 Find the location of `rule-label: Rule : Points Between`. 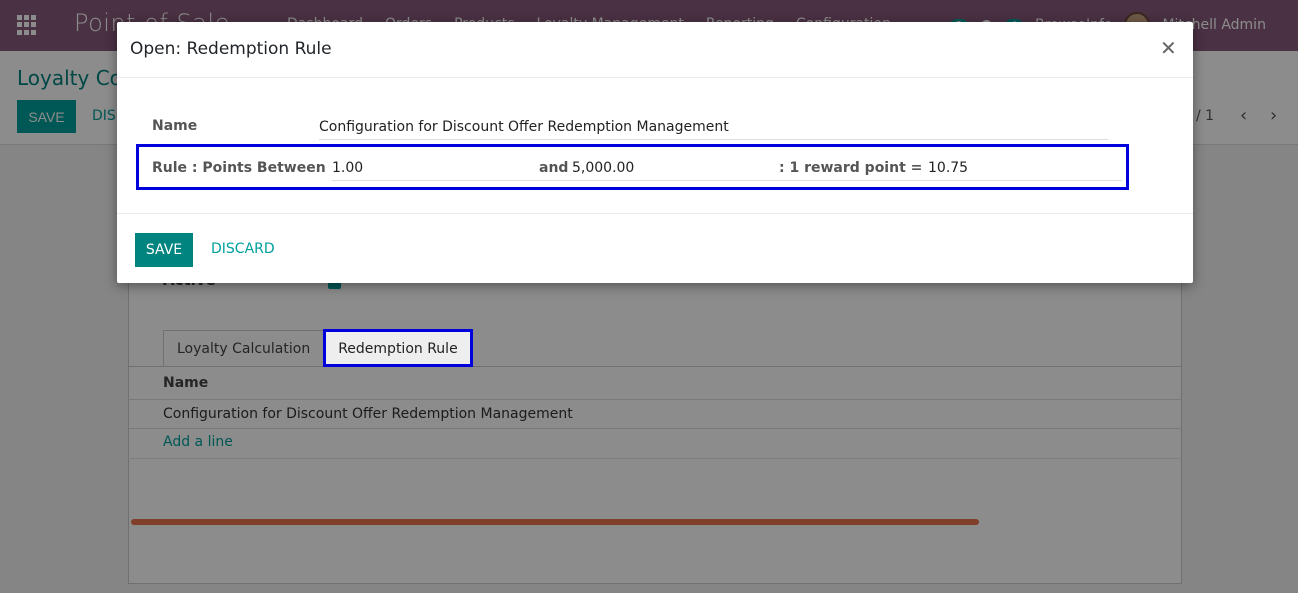

rule-label: Rule : Points Between is located at coordinates (239, 168).